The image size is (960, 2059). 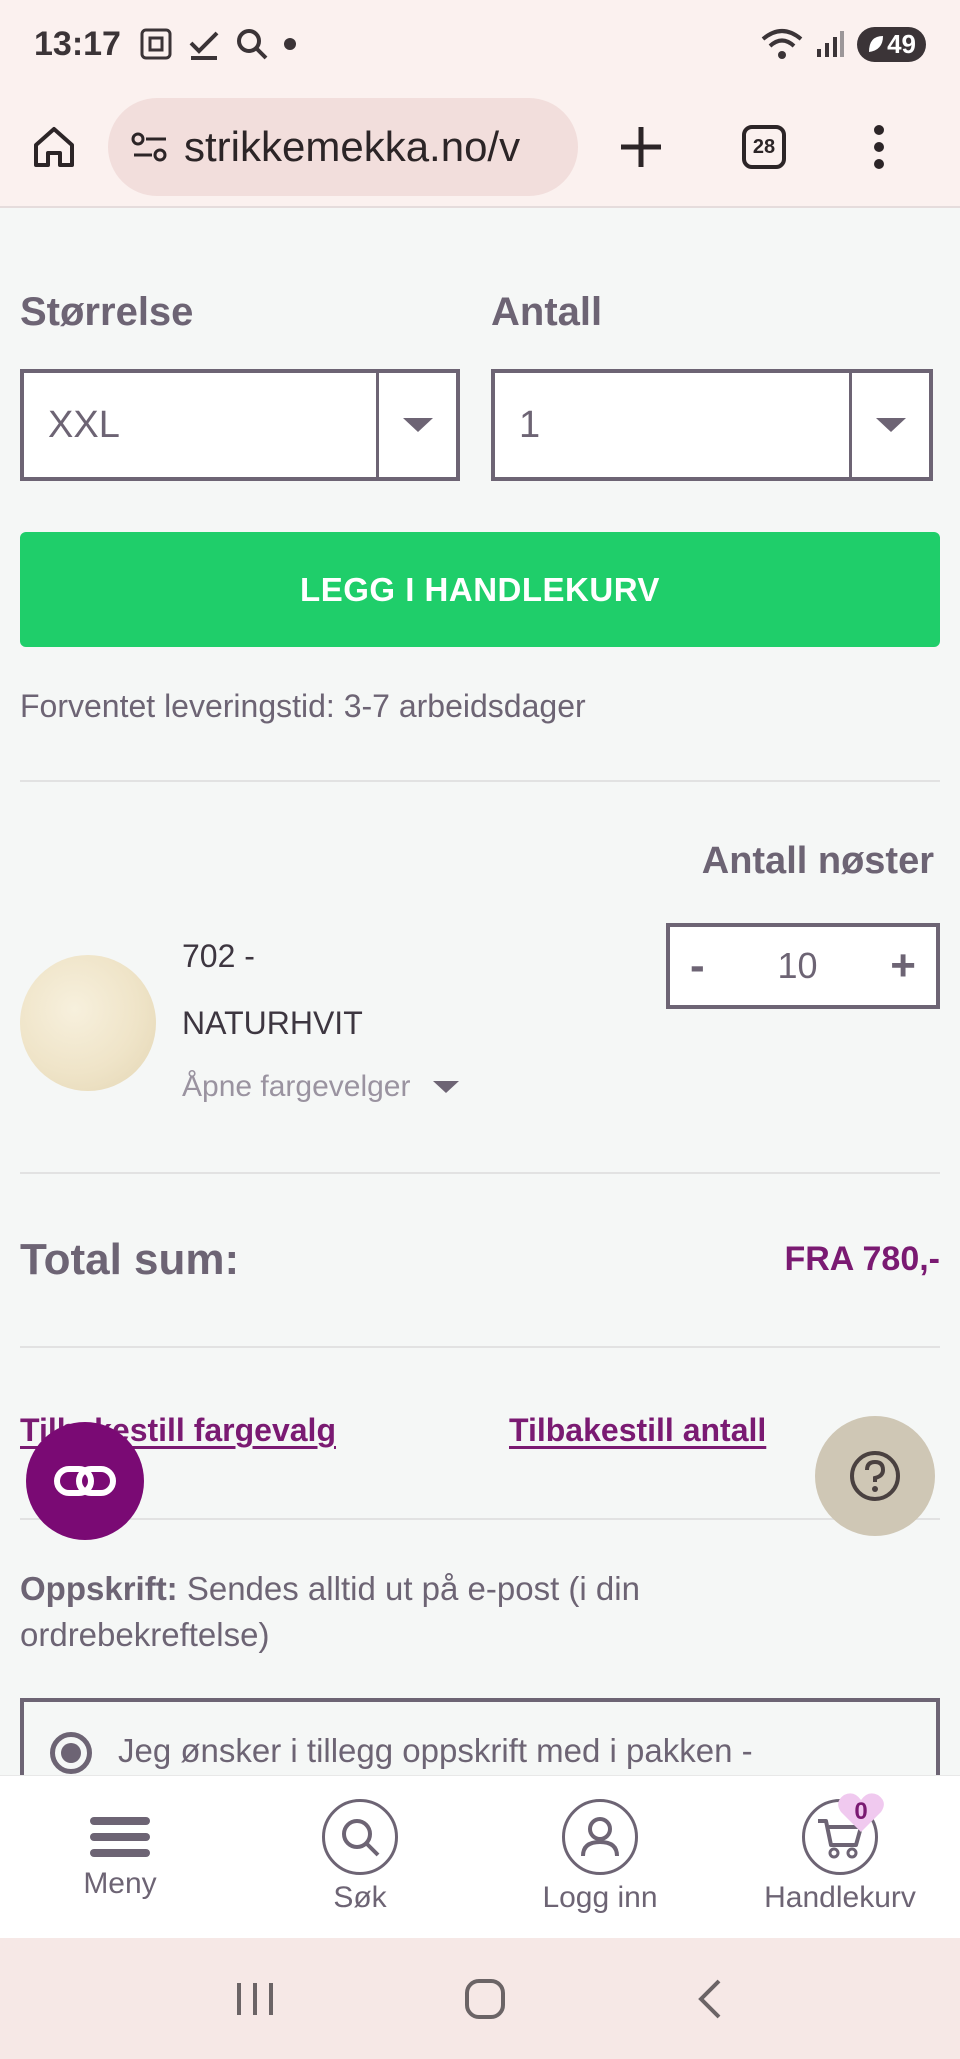 I want to click on size-select-arrow, so click(x=416, y=425).